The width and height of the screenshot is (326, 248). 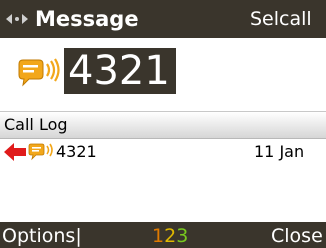 I want to click on input-mode-digit: 2, so click(x=170, y=236).